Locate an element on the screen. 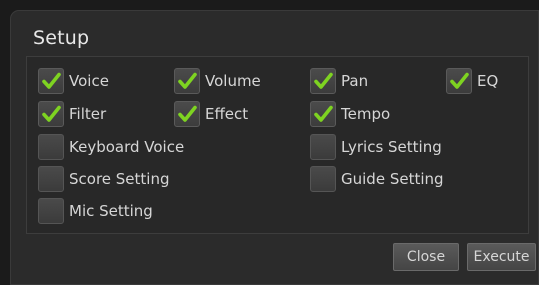  tempo-checkbox is located at coordinates (323, 114).